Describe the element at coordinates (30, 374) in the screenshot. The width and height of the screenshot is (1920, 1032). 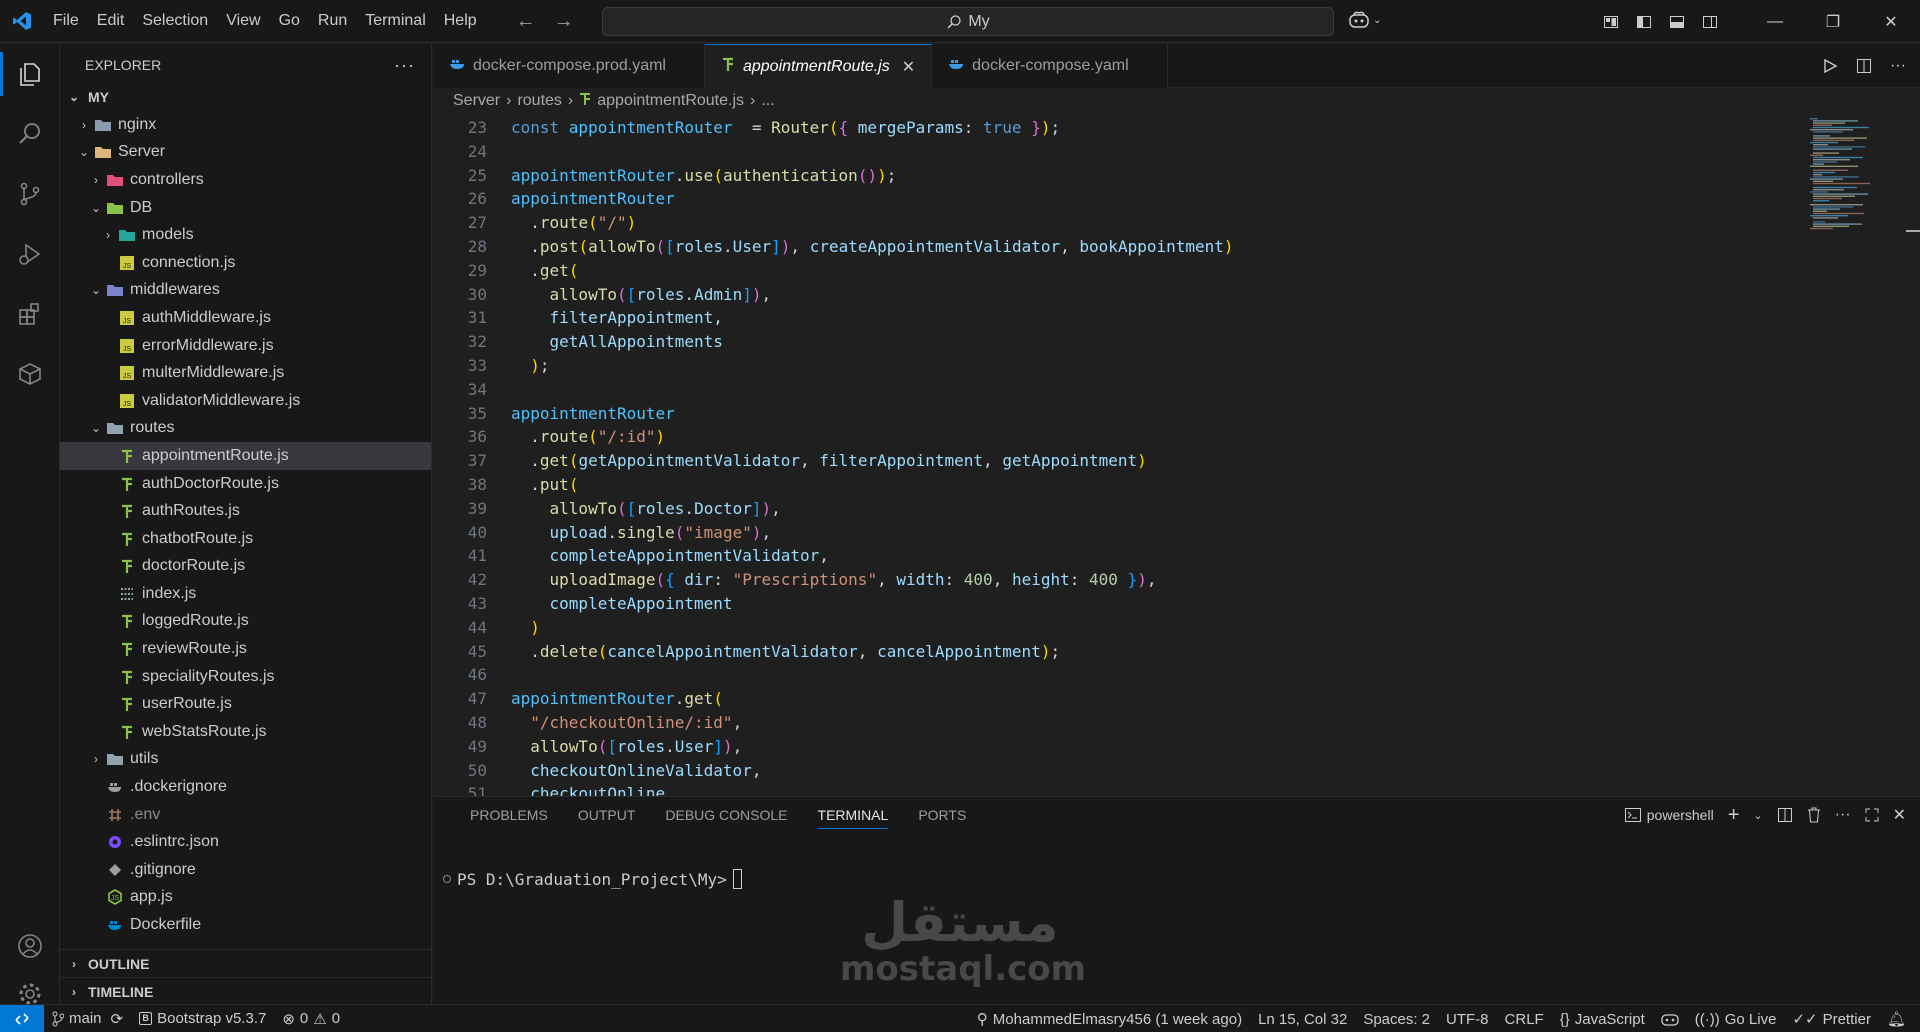
I see `docker-icon` at that location.